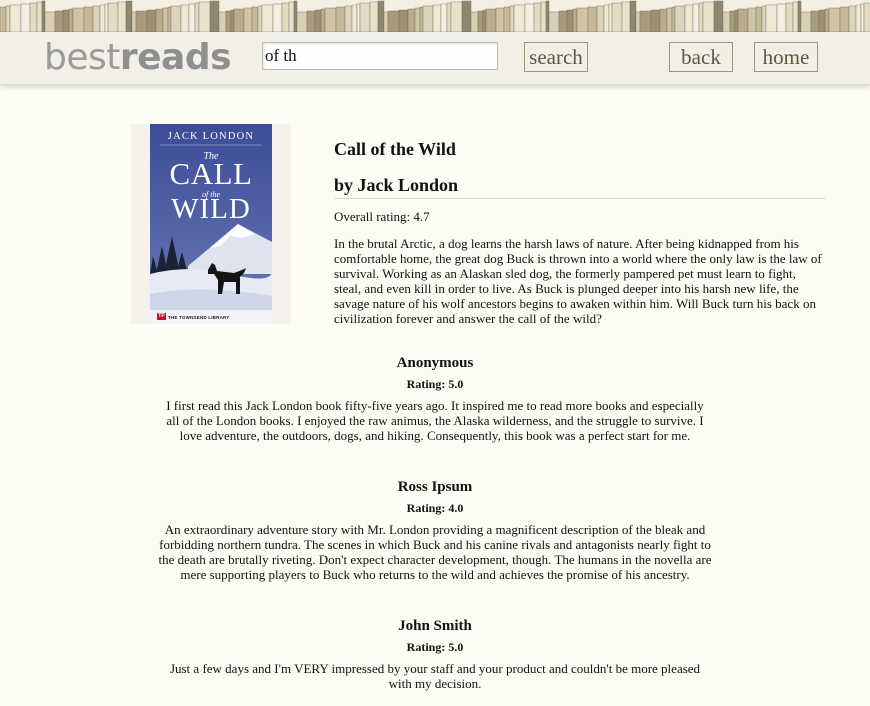 This screenshot has height=706, width=870. I want to click on logo-light-text: best, so click(82, 57).